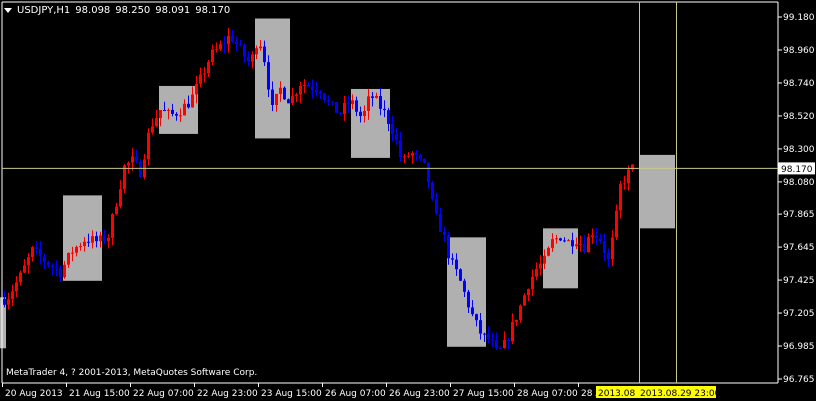 This screenshot has height=401, width=816. What do you see at coordinates (799, 84) in the screenshot?
I see `price-tick-label: 98.740` at bounding box center [799, 84].